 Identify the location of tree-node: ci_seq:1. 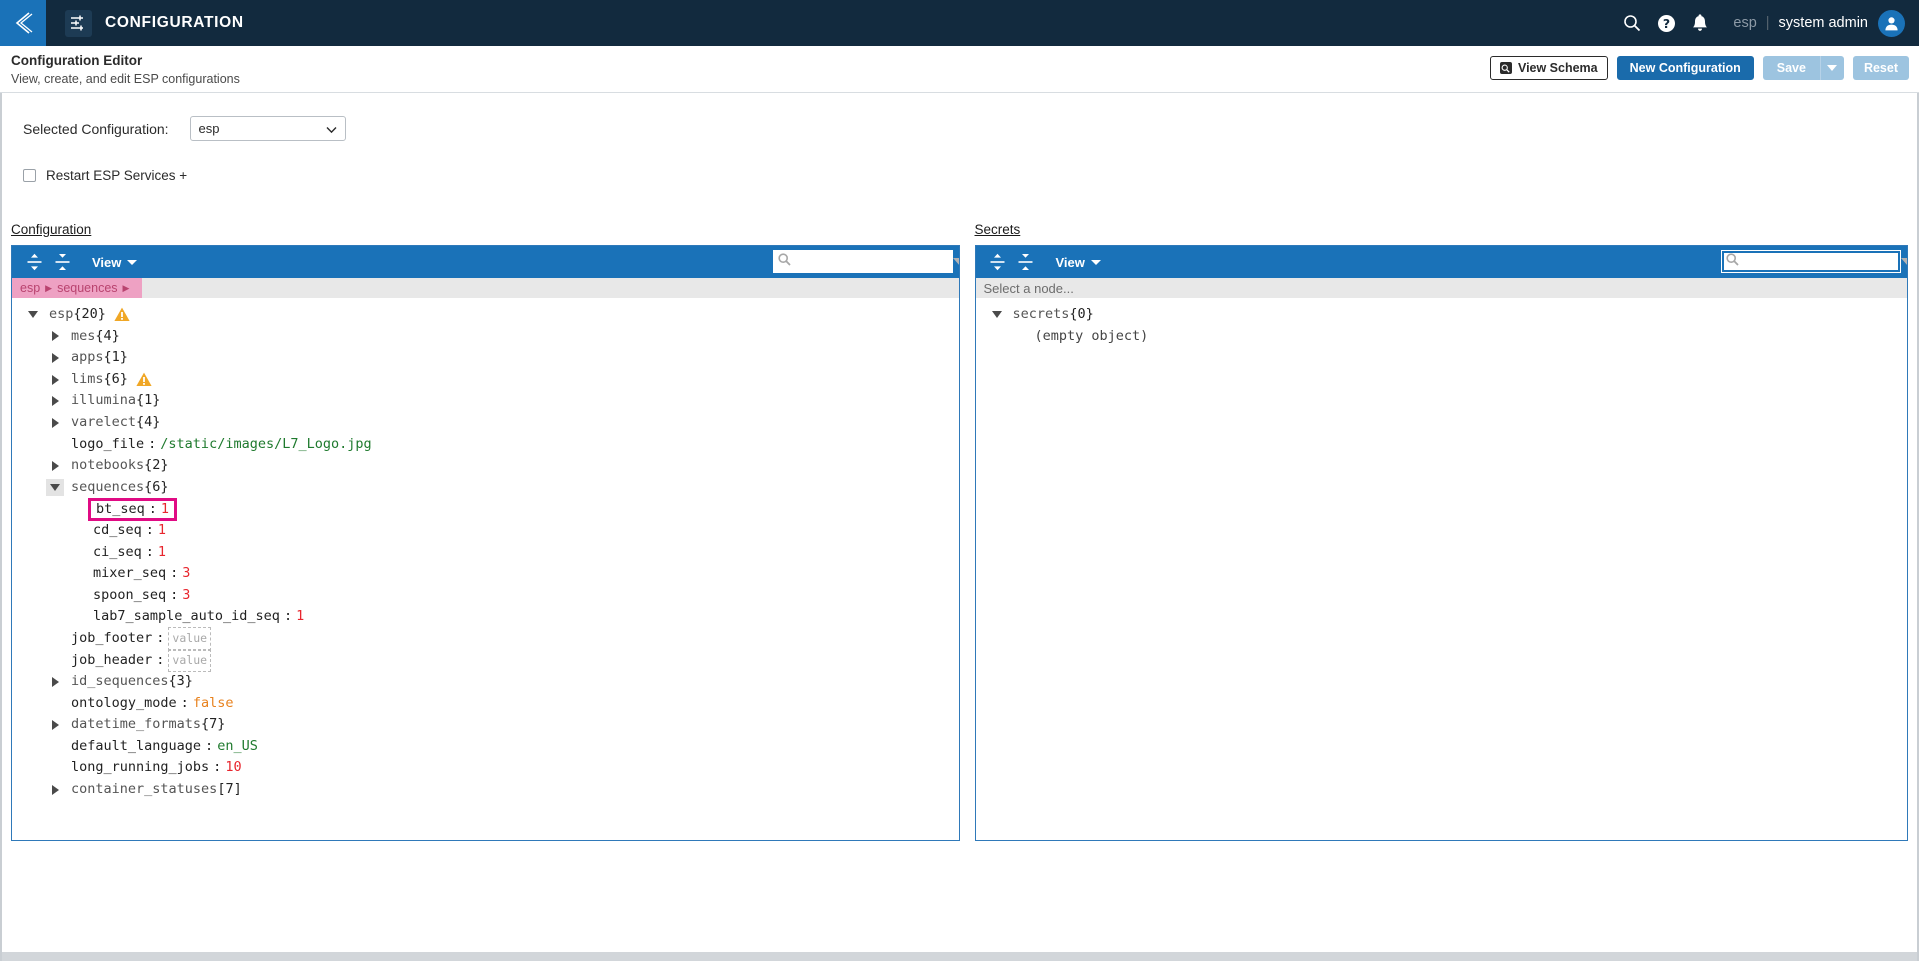
(485, 553).